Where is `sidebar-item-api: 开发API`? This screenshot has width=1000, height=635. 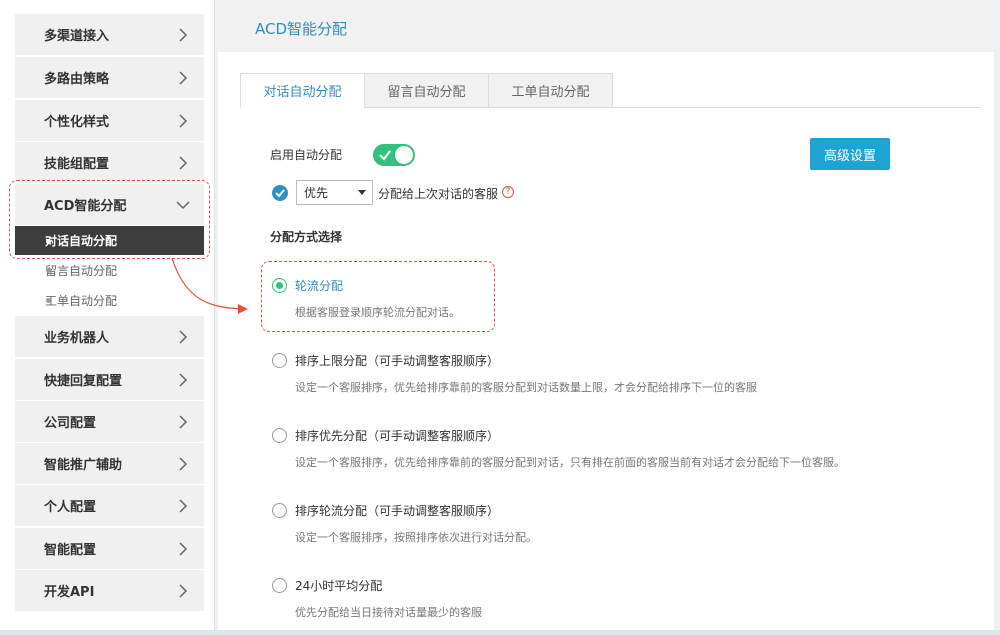 sidebar-item-api: 开发API is located at coordinates (109, 590).